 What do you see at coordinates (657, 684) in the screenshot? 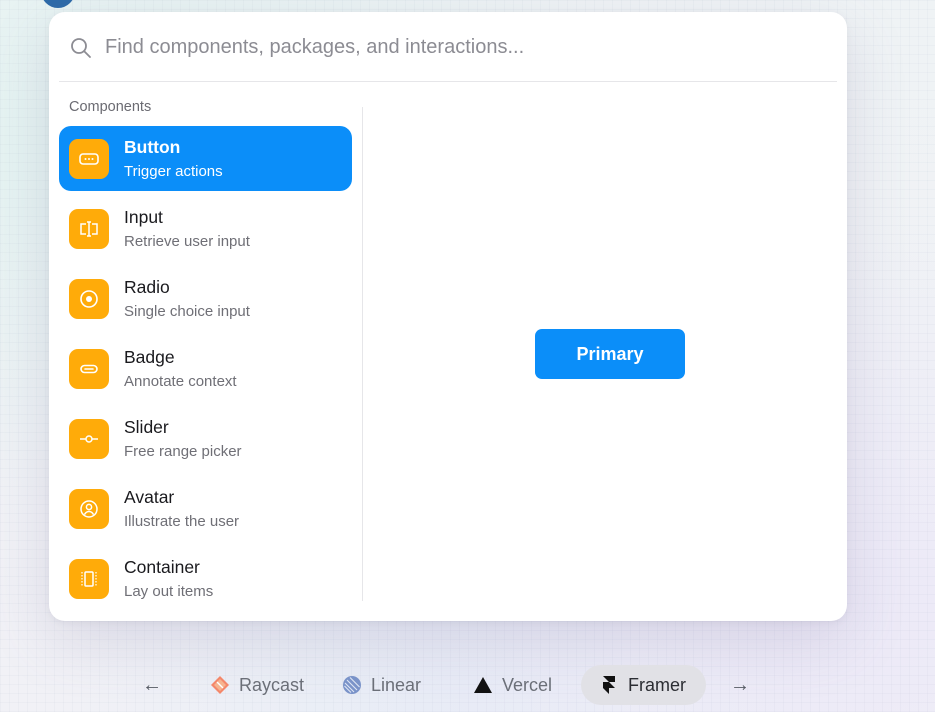
I see `brand-label: Framer` at bounding box center [657, 684].